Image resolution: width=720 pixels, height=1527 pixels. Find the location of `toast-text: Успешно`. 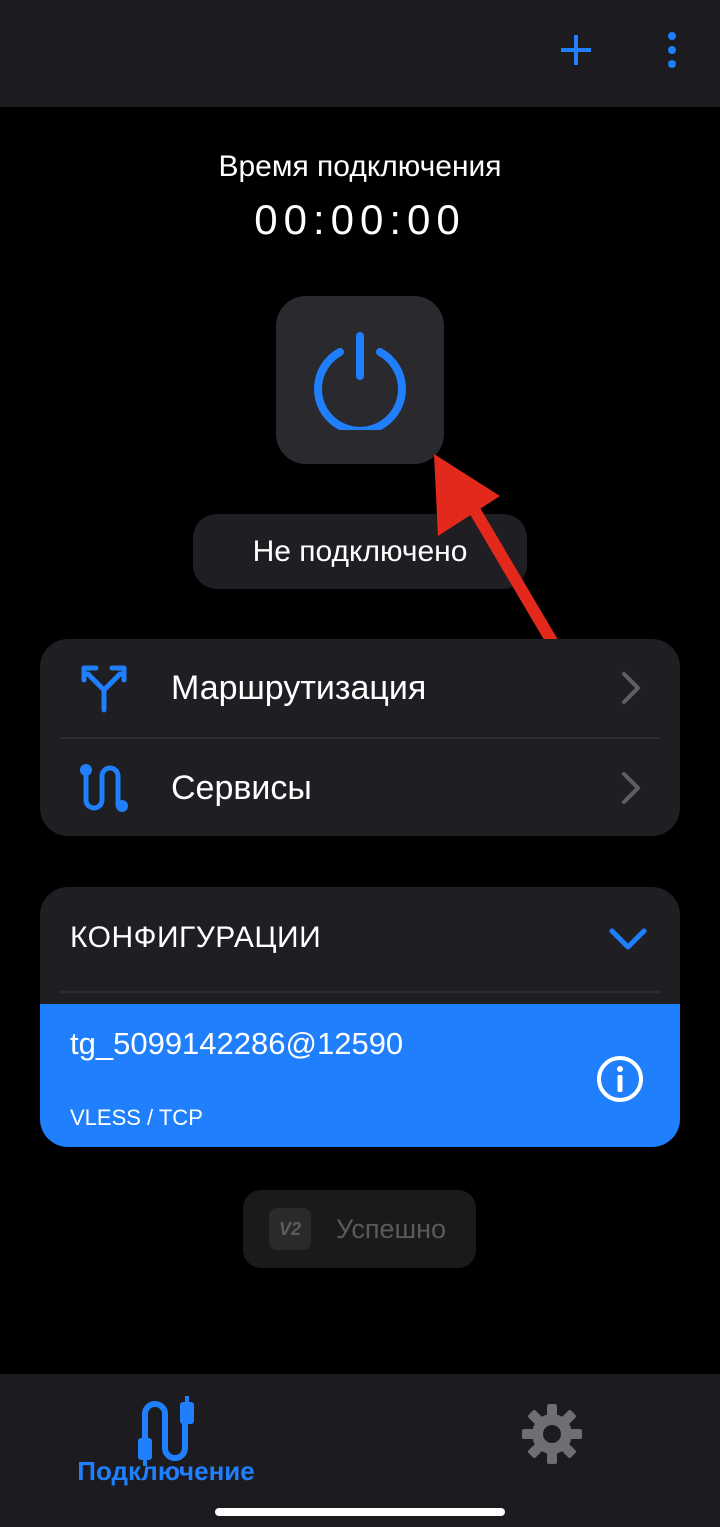

toast-text: Успешно is located at coordinates (391, 1229).